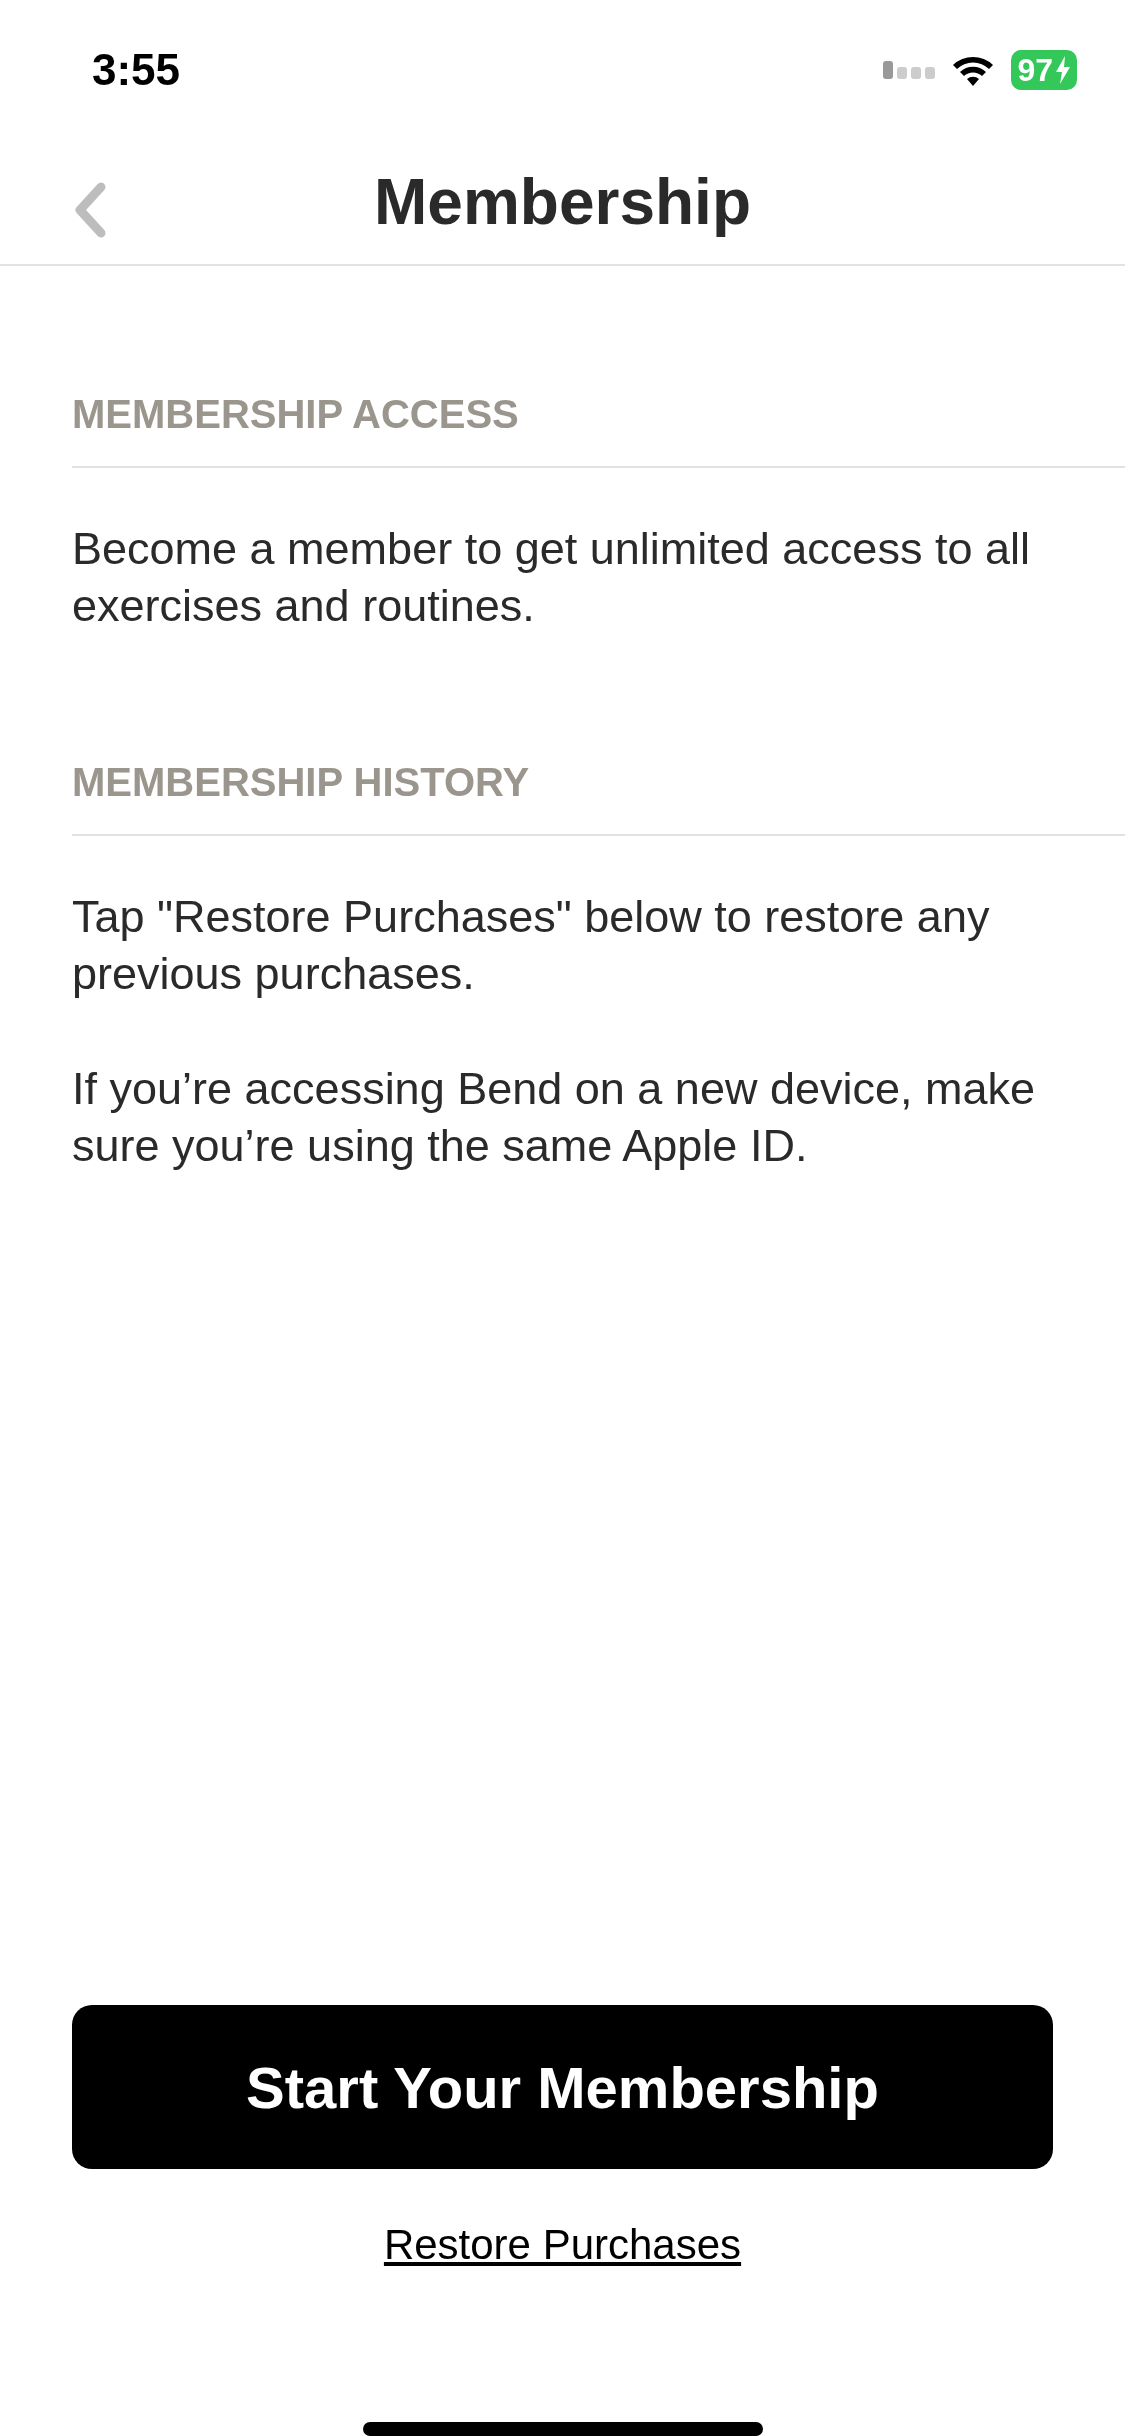 The height and width of the screenshot is (2436, 1125). I want to click on start-membership-button: Start Your Membership, so click(562, 2087).